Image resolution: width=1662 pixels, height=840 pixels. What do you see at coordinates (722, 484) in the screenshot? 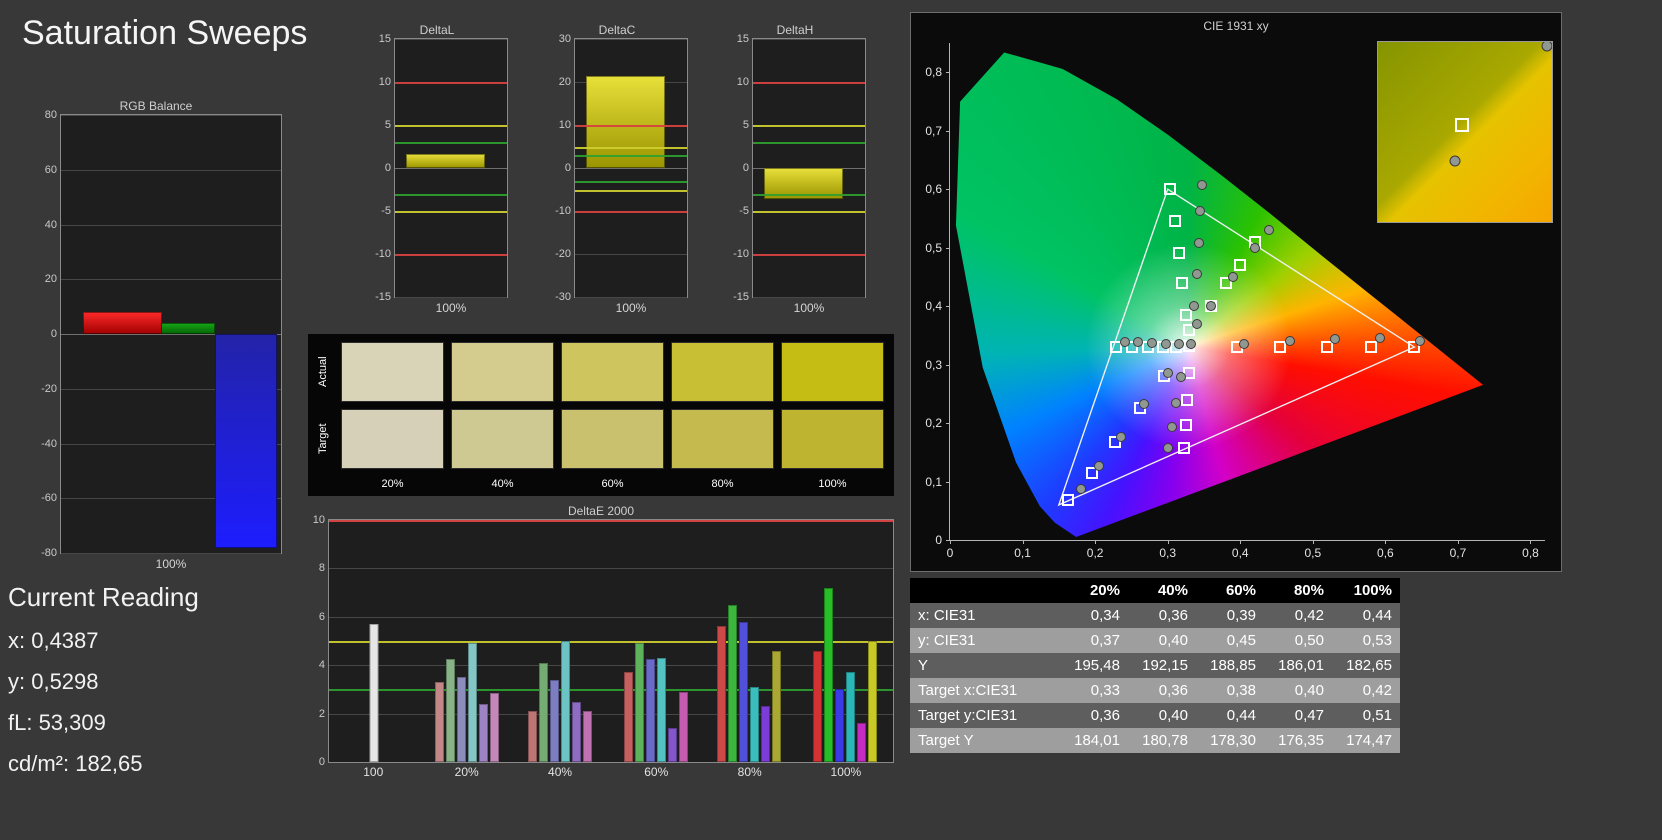
I see `swatch-col-label: 80%` at bounding box center [722, 484].